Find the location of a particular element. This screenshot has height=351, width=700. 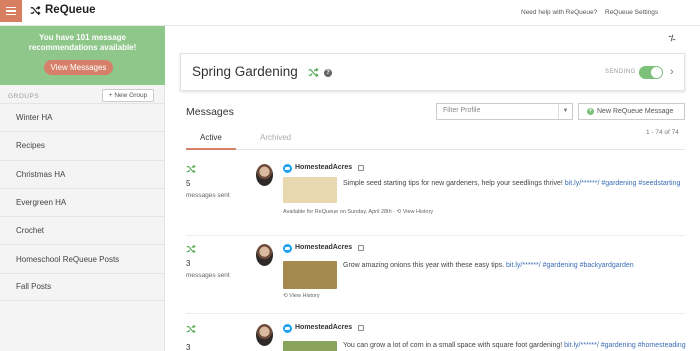

sidebar-item-group: Recipes is located at coordinates (82, 145).